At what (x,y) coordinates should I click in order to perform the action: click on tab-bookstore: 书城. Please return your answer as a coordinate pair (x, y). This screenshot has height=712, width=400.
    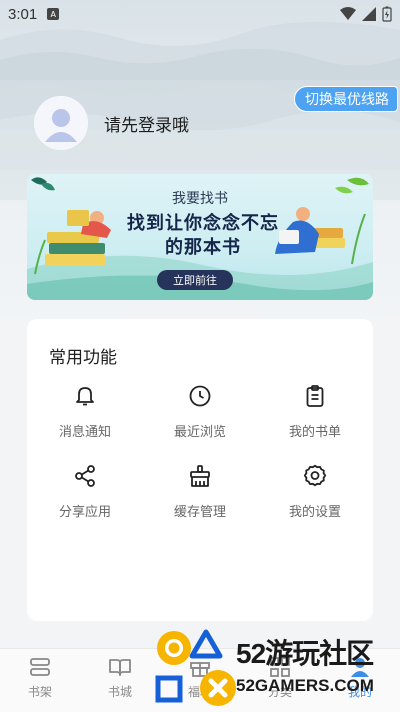
    Looking at the image, I should click on (120, 677).